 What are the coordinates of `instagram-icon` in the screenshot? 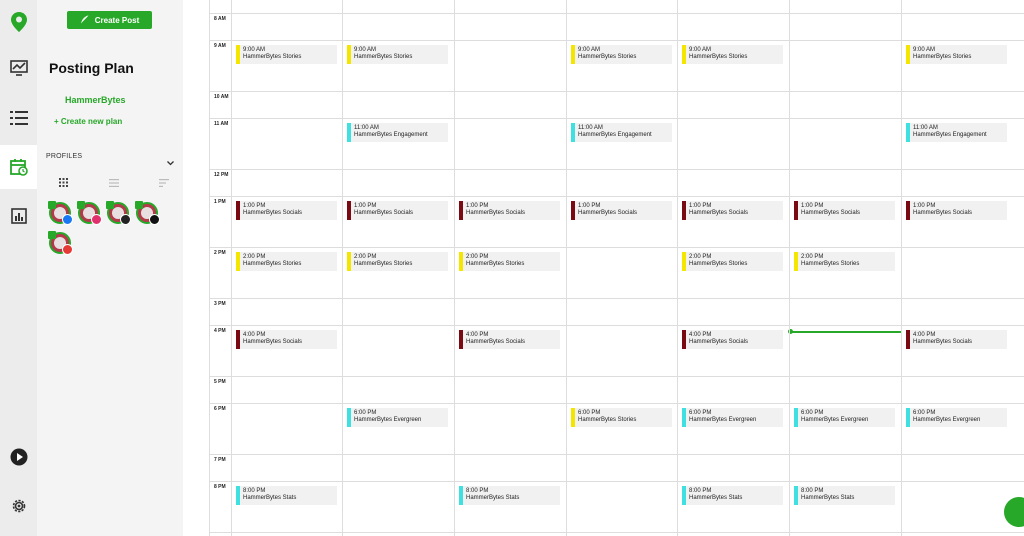 It's located at (96, 219).